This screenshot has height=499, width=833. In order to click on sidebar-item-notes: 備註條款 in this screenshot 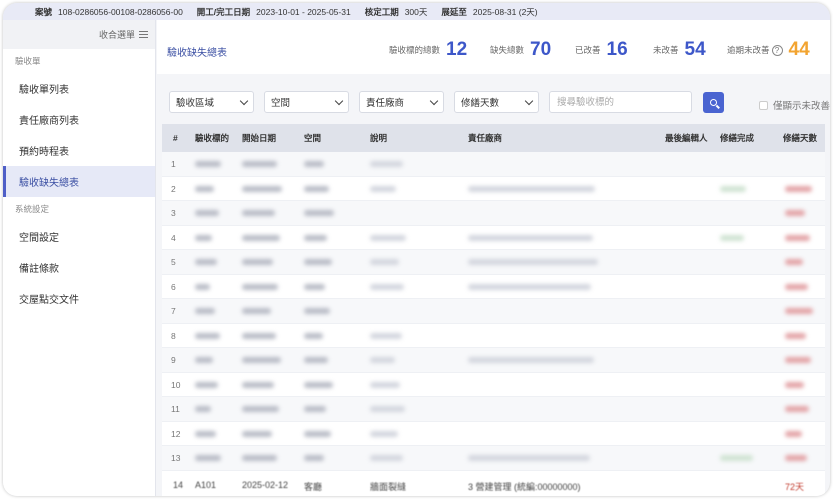, I will do `click(79, 267)`.